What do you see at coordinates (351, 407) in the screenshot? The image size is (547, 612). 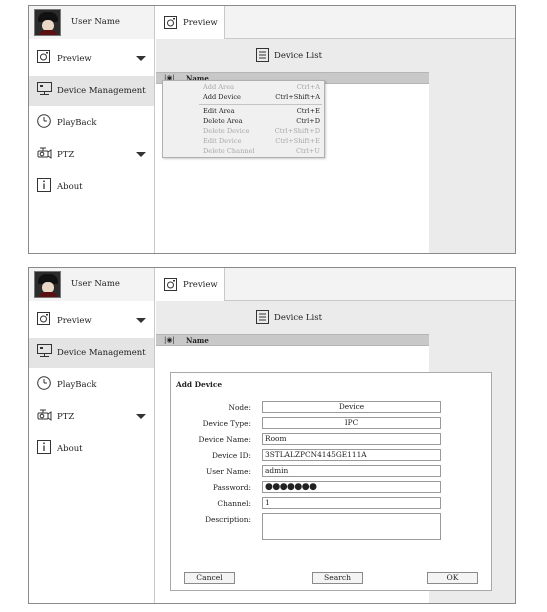 I see `node-field: Device` at bounding box center [351, 407].